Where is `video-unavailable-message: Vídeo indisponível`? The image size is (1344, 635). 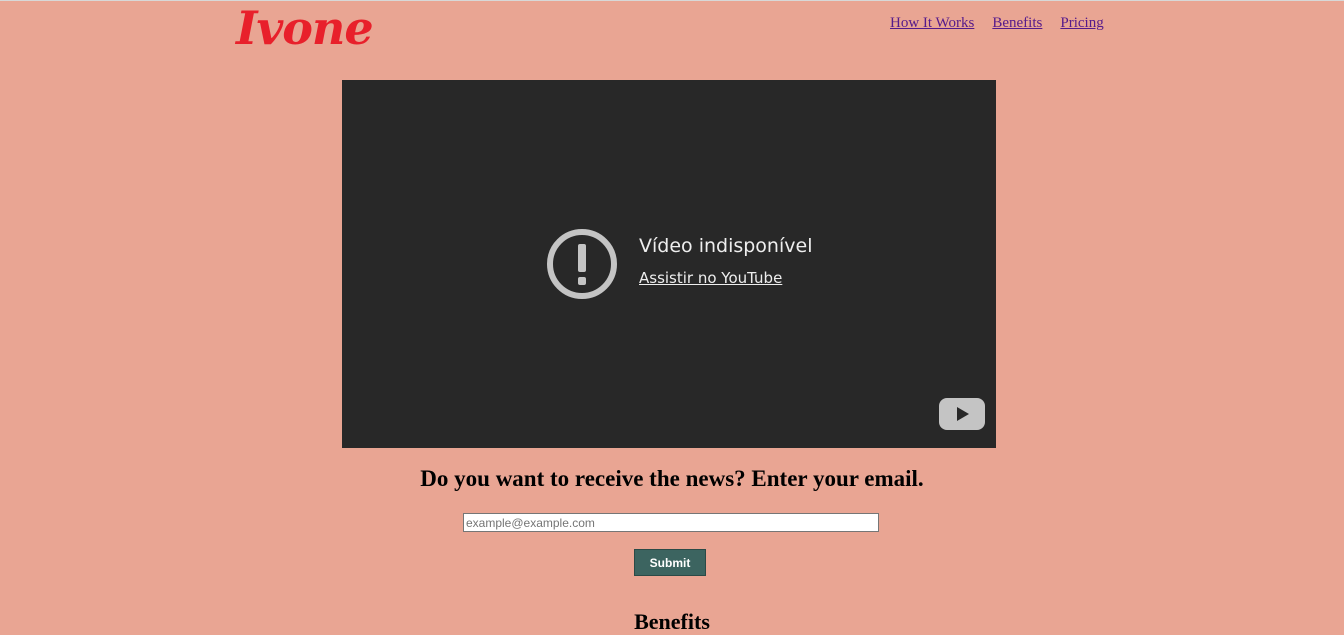
video-unavailable-message: Vídeo indisponível is located at coordinates (726, 246).